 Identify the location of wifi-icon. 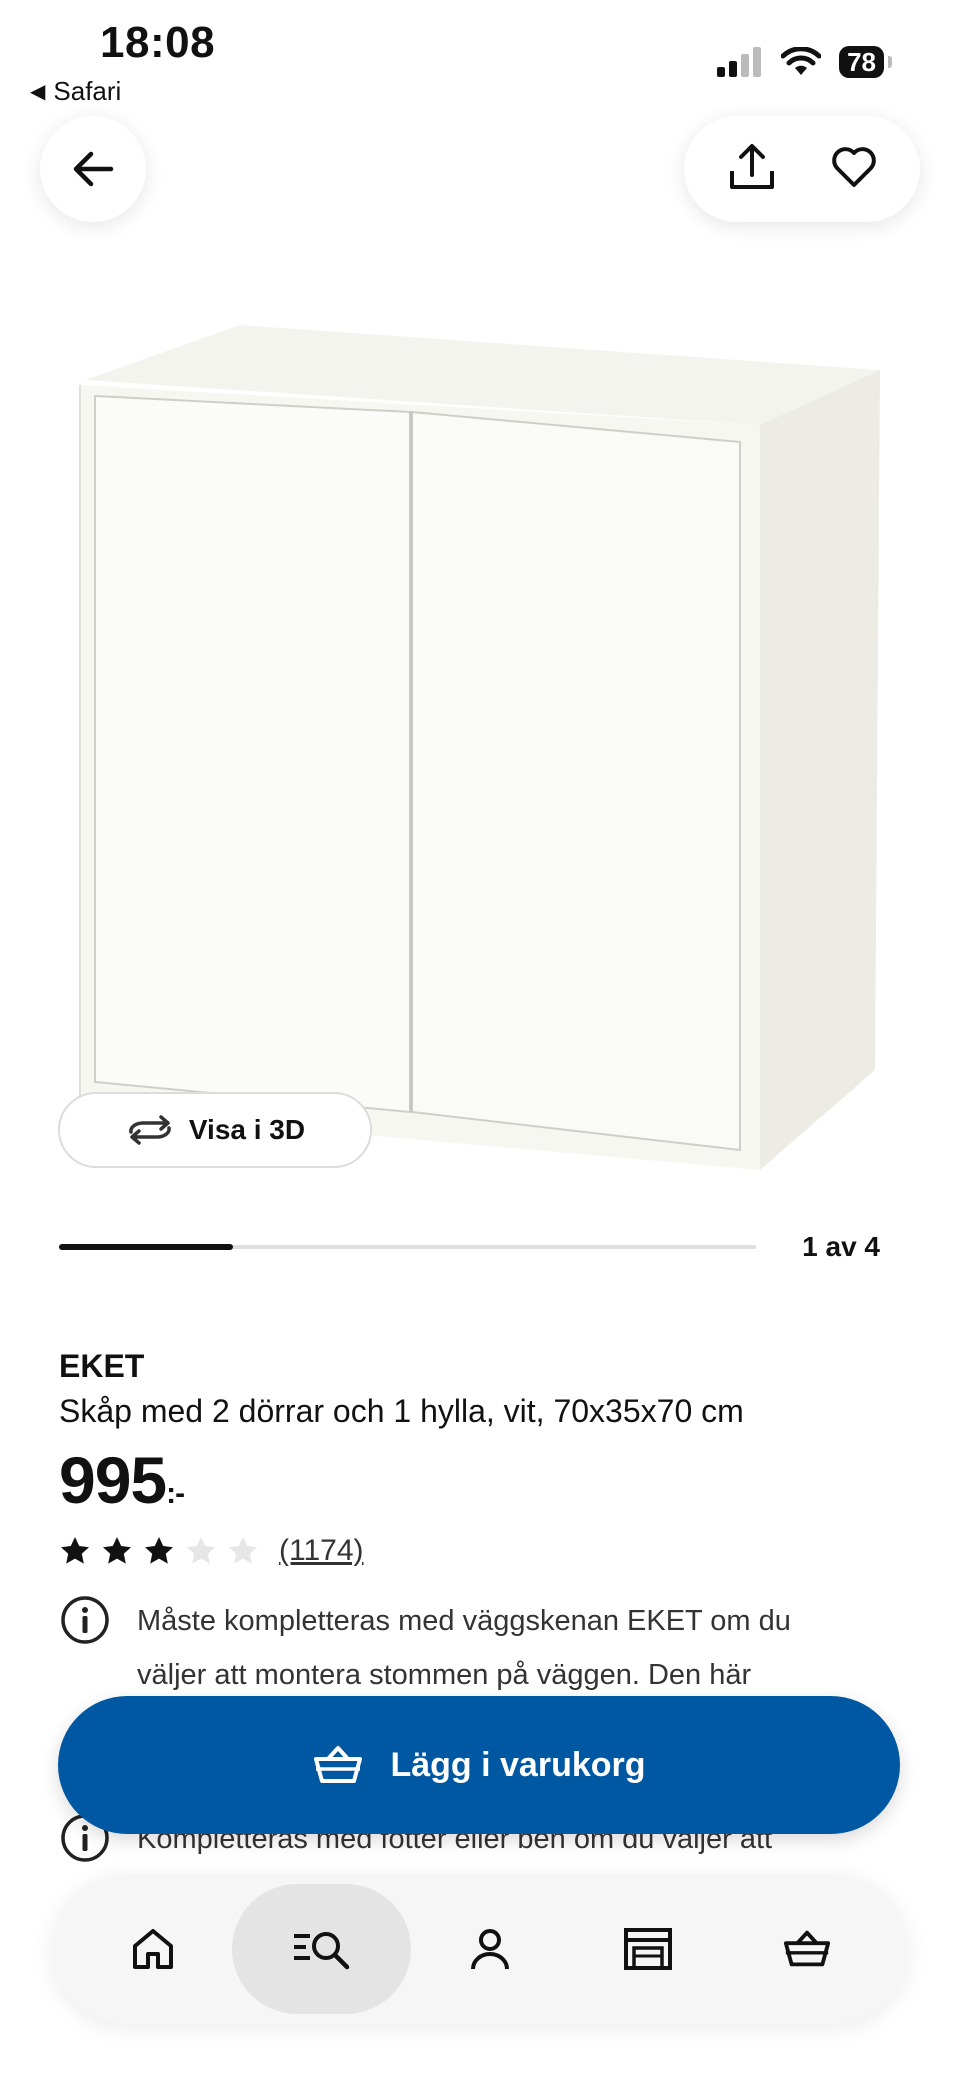
(801, 61).